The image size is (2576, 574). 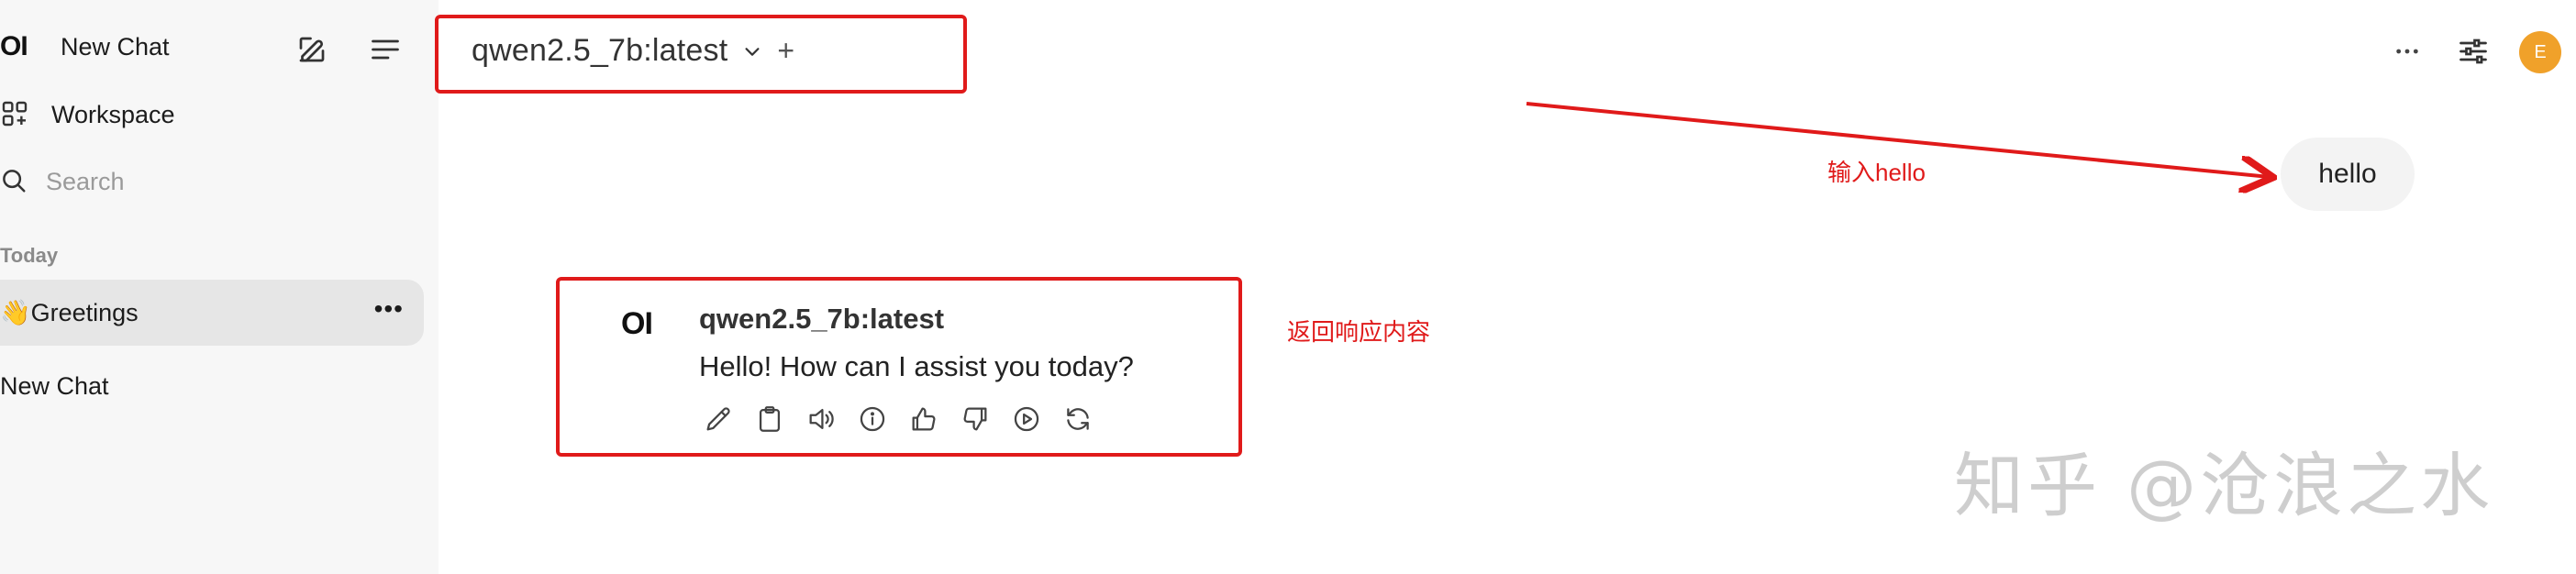 I want to click on input-annotation-label: 输入hello, so click(x=1876, y=172).